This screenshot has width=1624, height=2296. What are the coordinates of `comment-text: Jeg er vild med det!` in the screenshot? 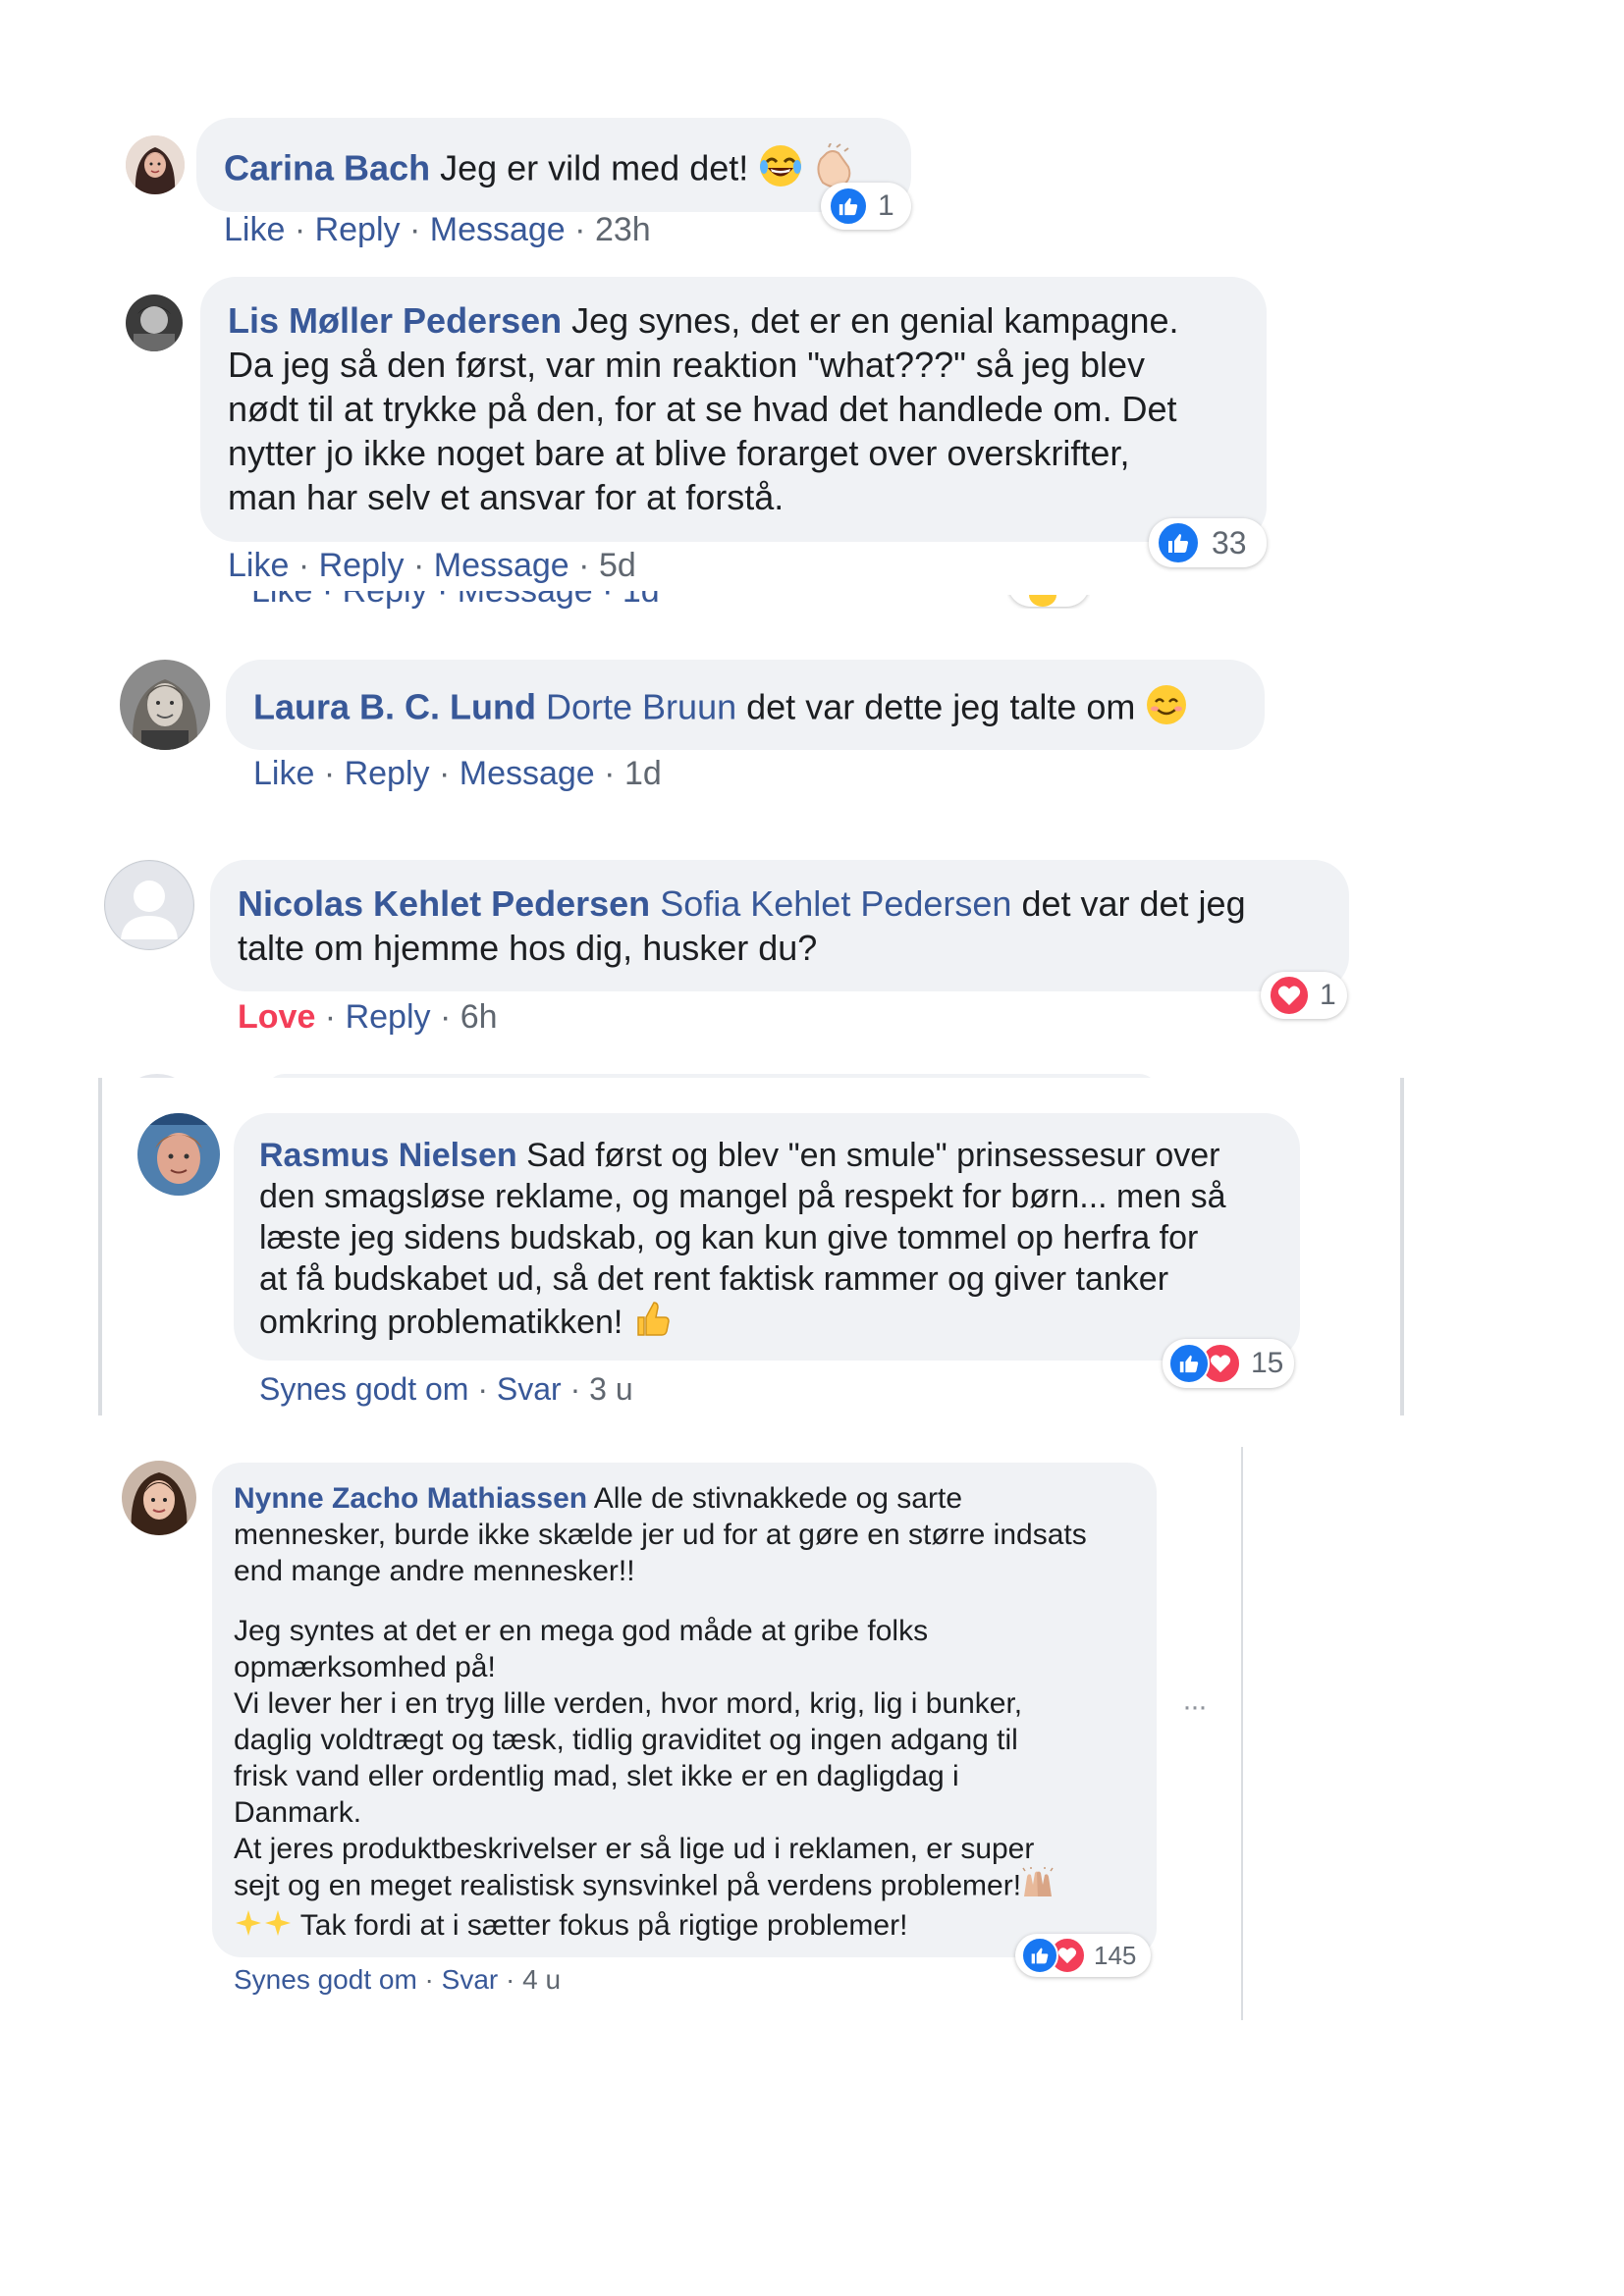 It's located at (594, 167).